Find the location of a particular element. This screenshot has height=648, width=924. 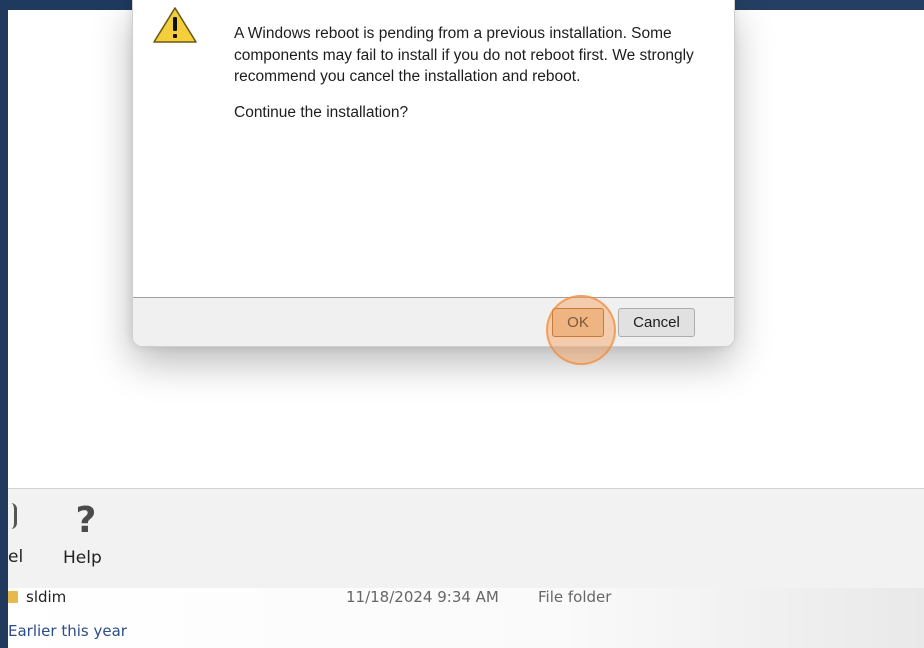

table-row: sldim 11/18/2024 9:34 AM File folder is located at coordinates (401, 598).